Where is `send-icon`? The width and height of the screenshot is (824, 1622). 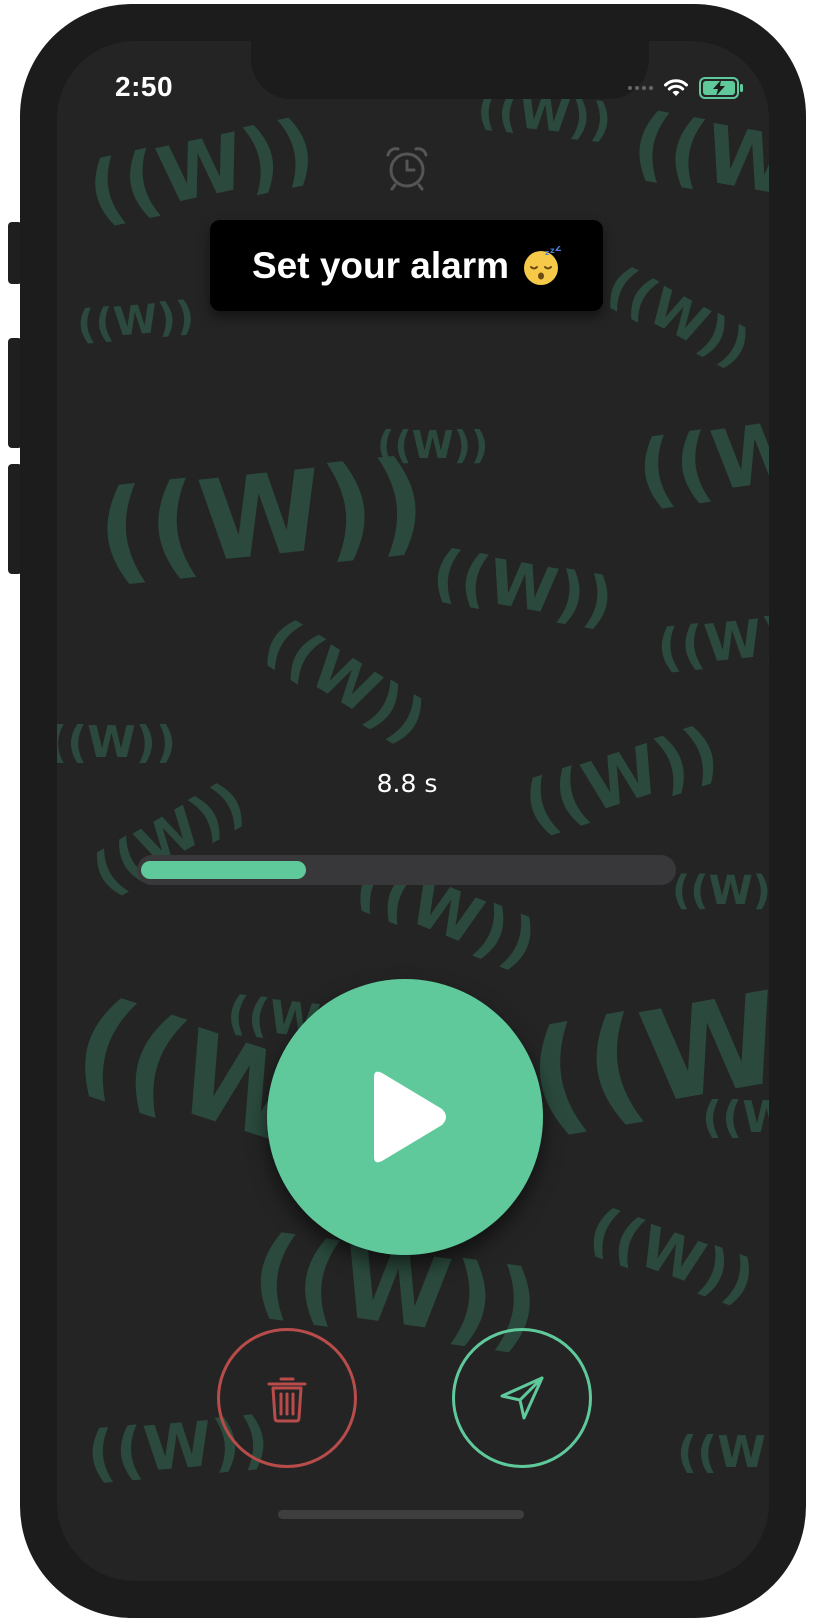 send-icon is located at coordinates (522, 1398).